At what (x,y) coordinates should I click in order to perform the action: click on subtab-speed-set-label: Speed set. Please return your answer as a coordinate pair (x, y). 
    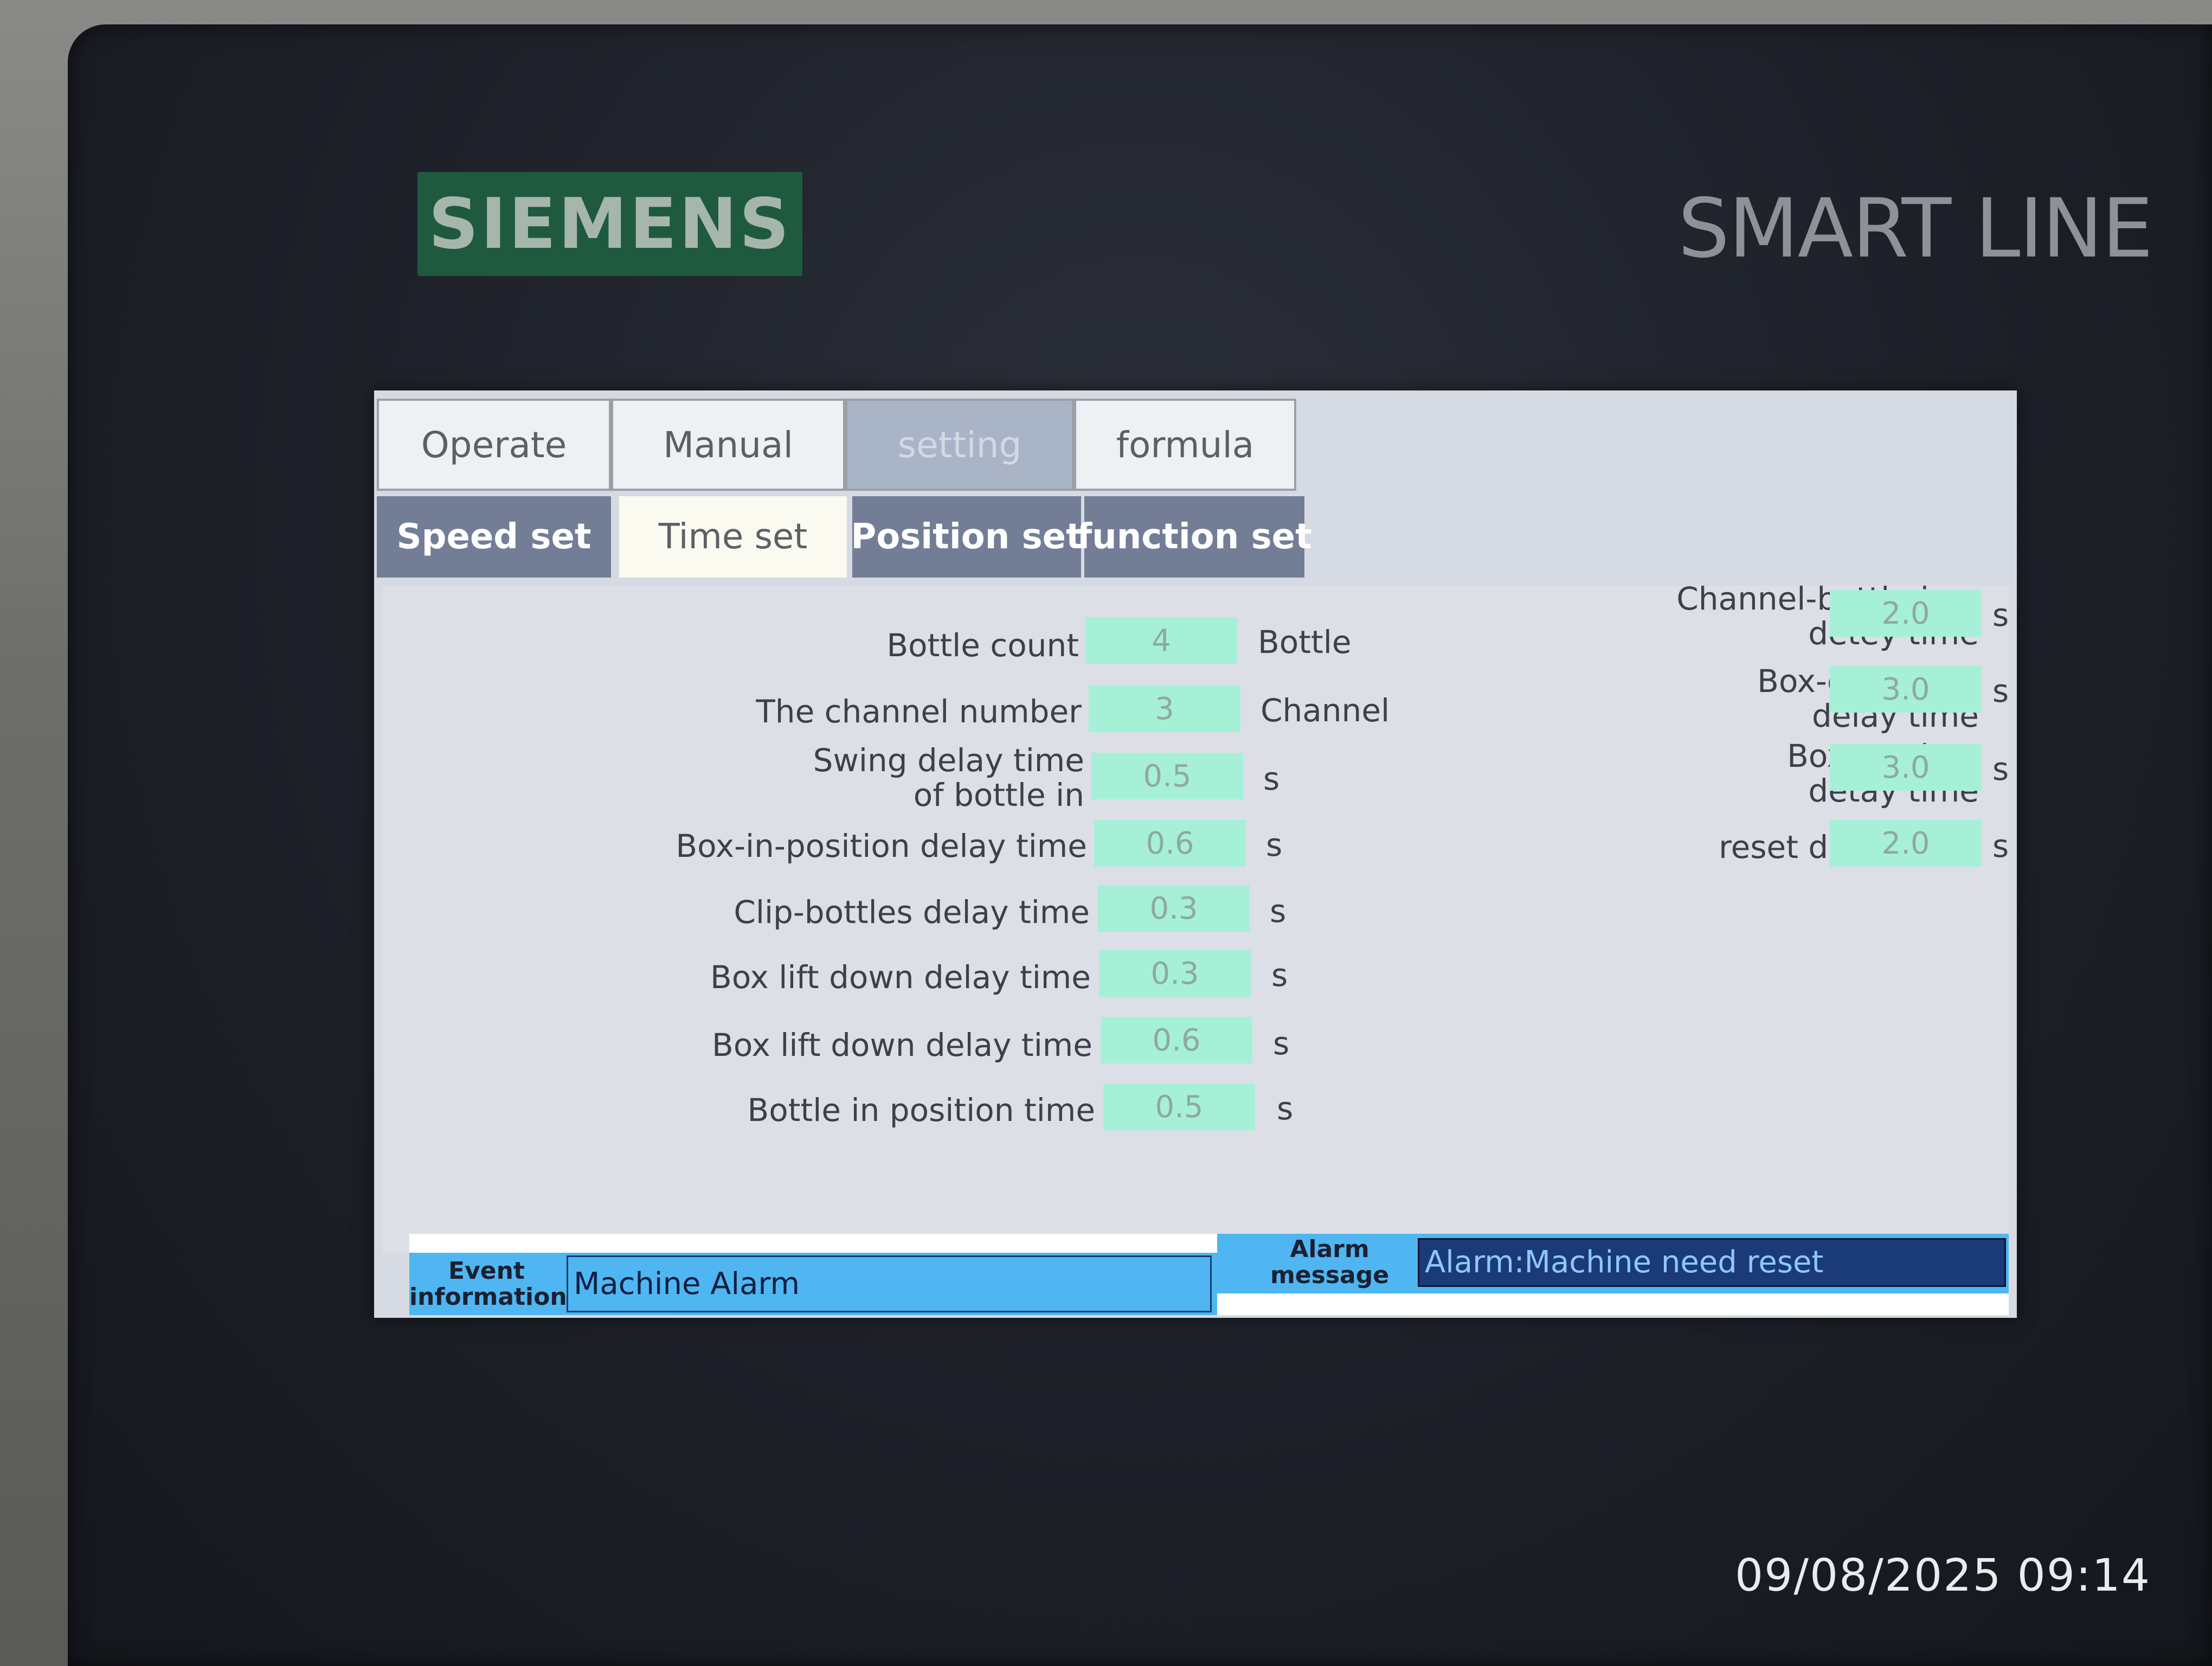
    Looking at the image, I should click on (493, 537).